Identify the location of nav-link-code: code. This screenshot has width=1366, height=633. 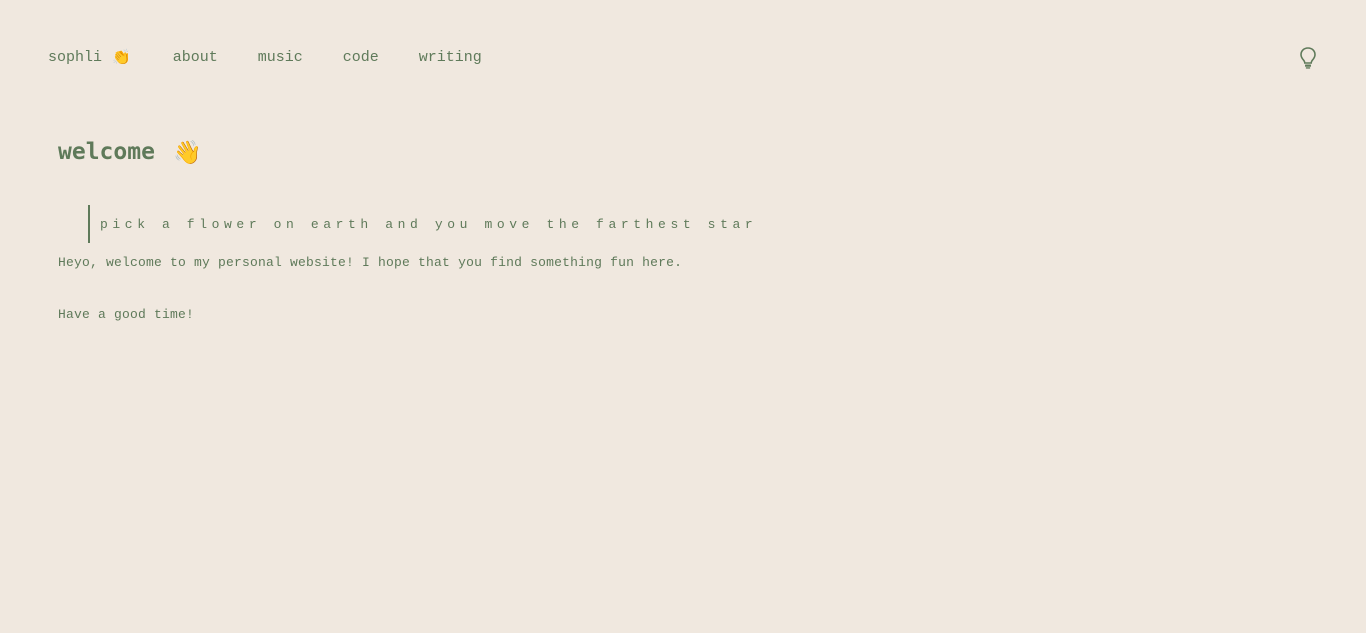
(361, 57).